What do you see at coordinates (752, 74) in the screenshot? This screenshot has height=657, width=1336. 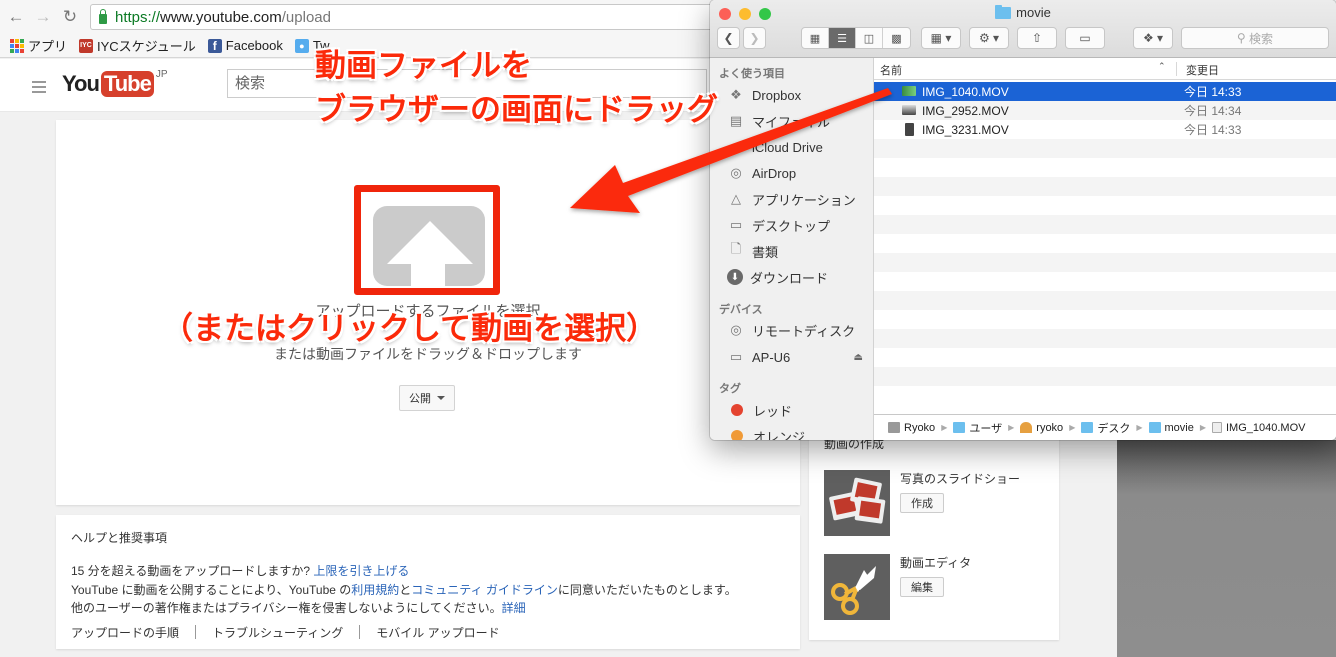 I see `favorites-header: よく使う項目` at bounding box center [752, 74].